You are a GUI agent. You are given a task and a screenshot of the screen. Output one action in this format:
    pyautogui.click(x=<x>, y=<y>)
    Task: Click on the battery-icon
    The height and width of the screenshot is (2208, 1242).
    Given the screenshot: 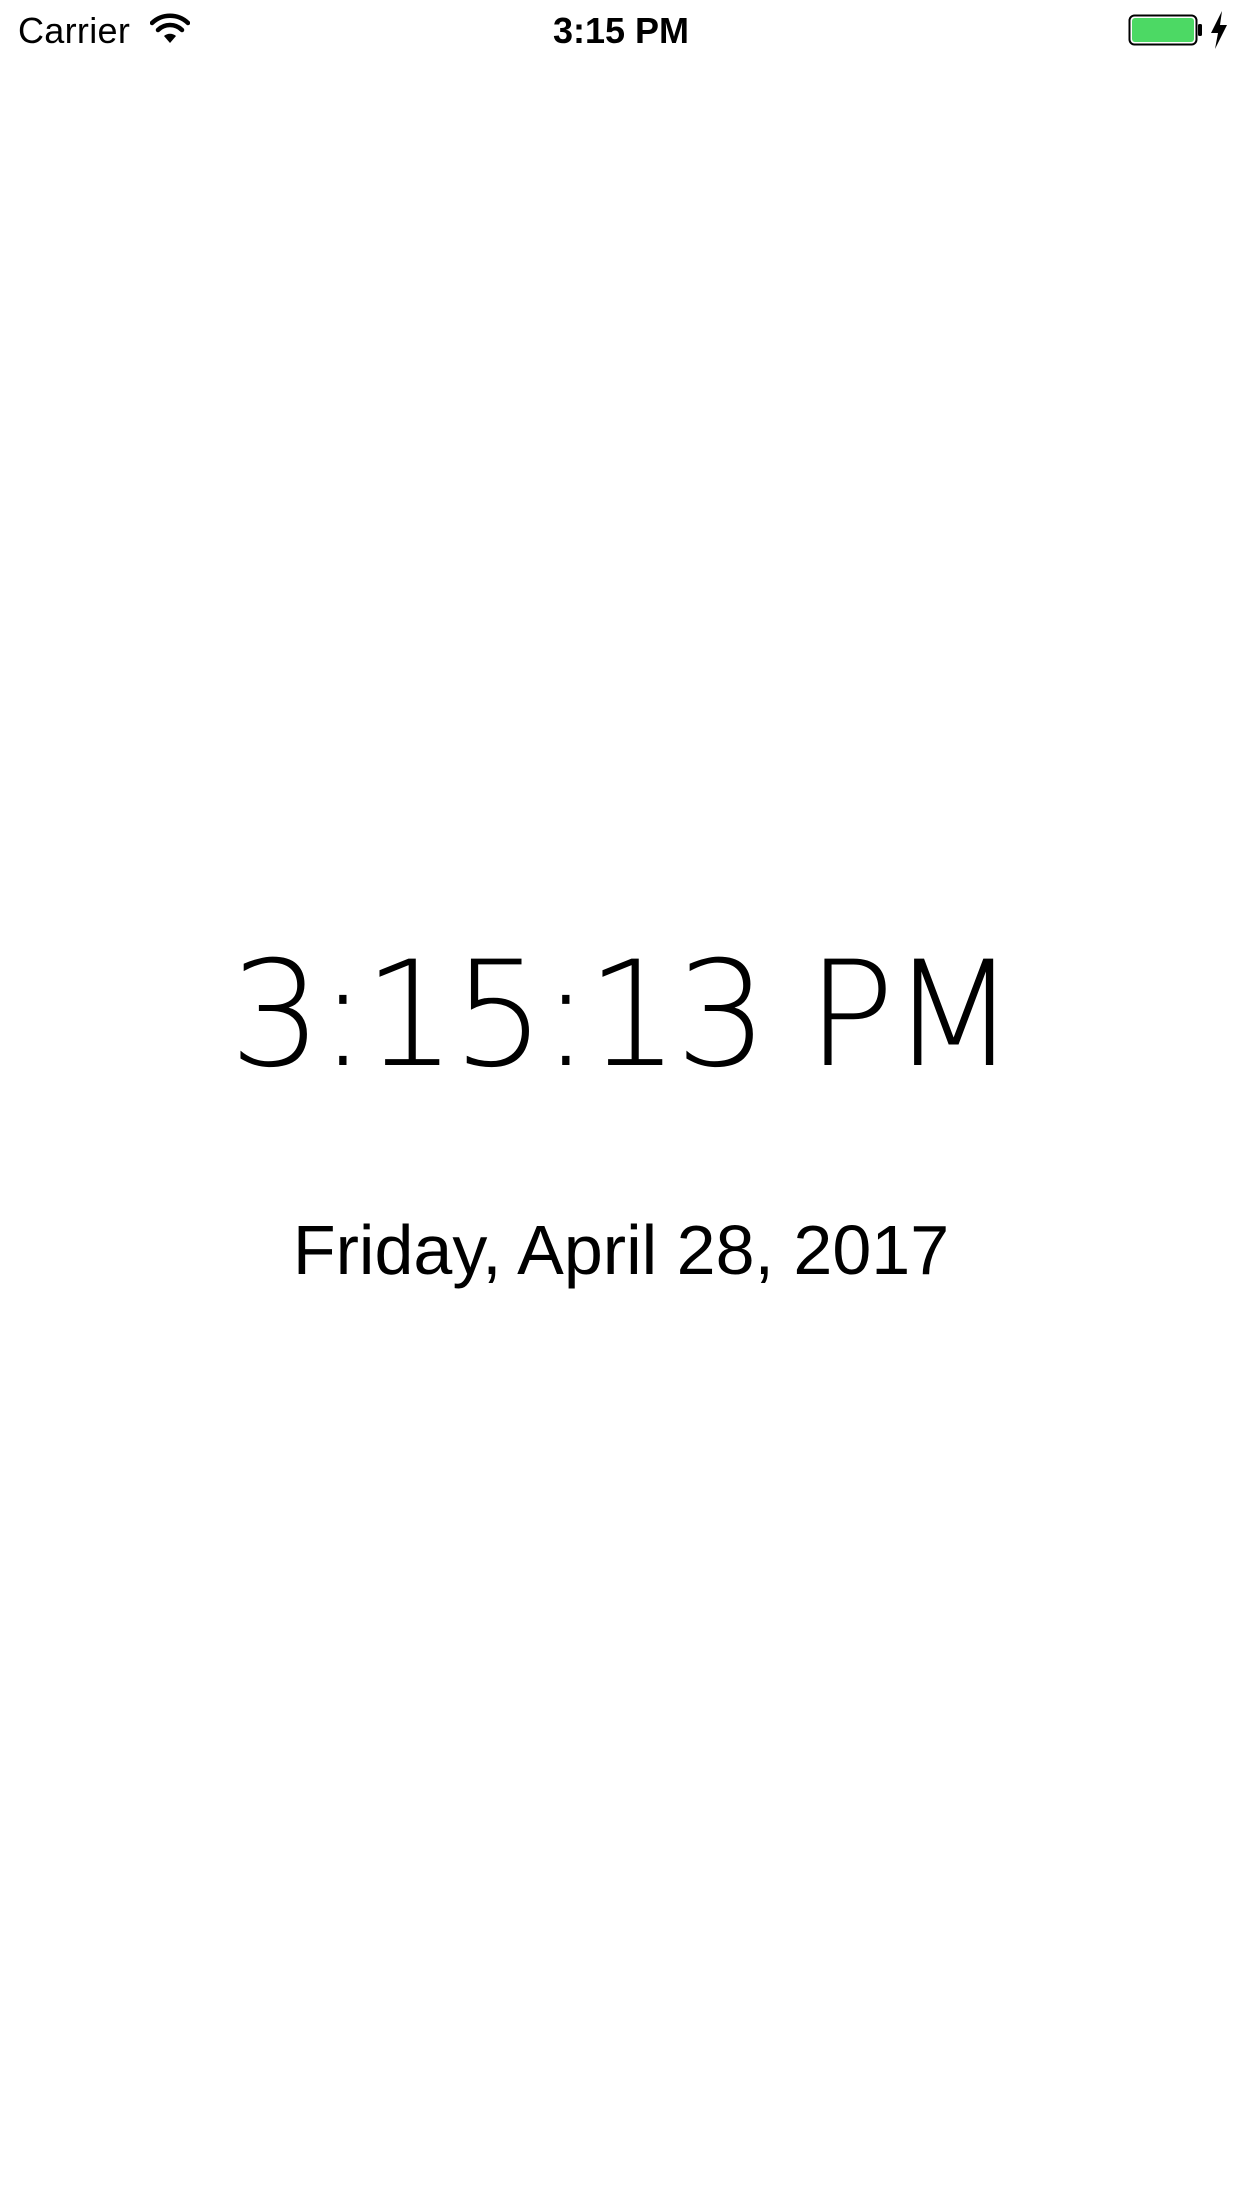 What is the action you would take?
    pyautogui.click(x=1166, y=30)
    